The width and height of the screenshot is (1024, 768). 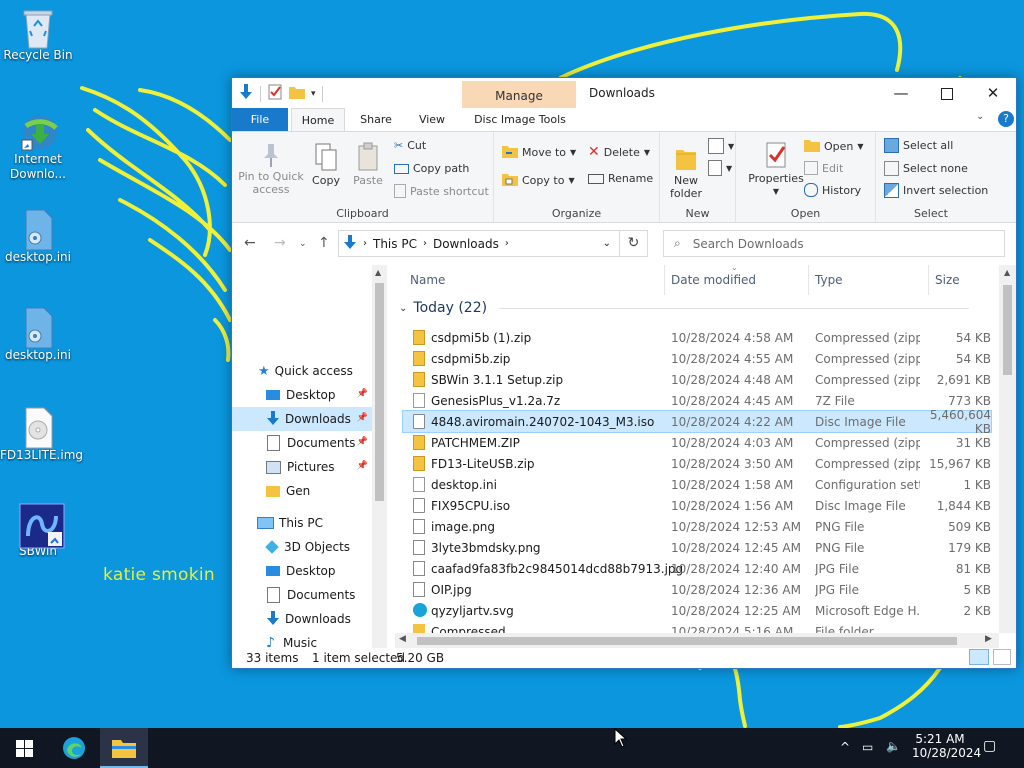 I want to click on tab-share: Share, so click(x=376, y=119).